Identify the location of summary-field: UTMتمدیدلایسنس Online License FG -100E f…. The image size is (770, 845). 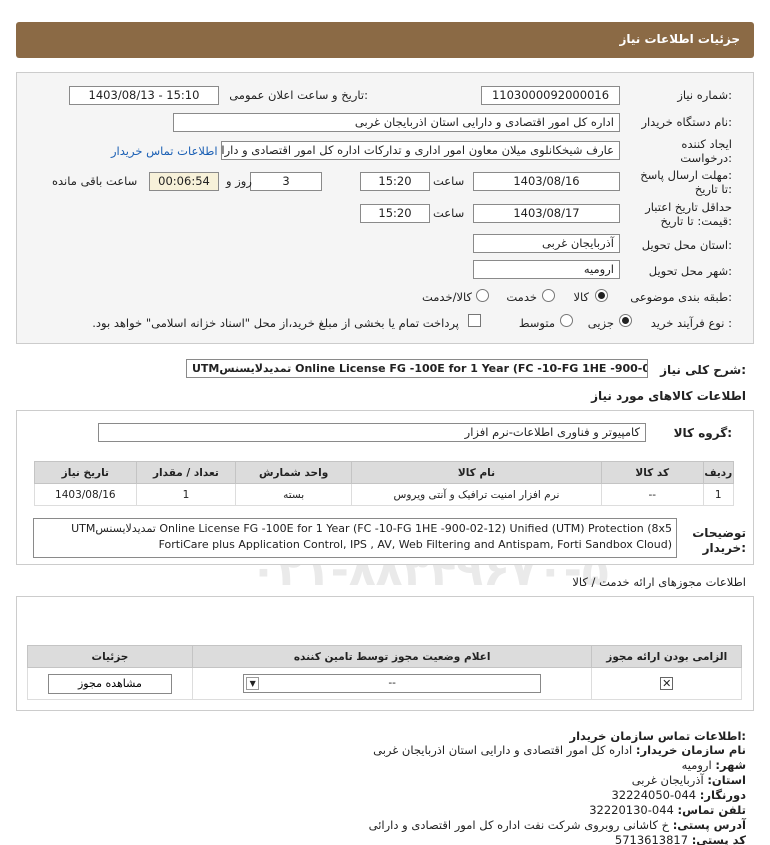
(417, 368).